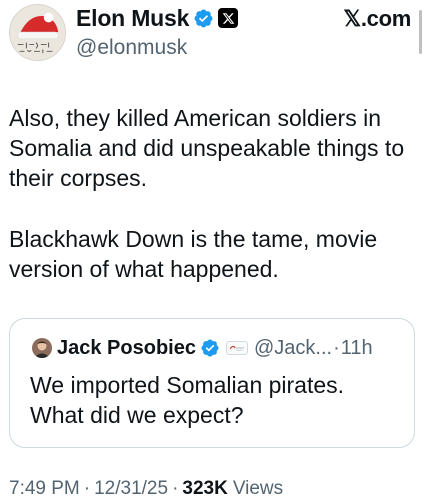 This screenshot has width=425, height=500. I want to click on tweet-time: 7:49 PM, so click(44, 489).